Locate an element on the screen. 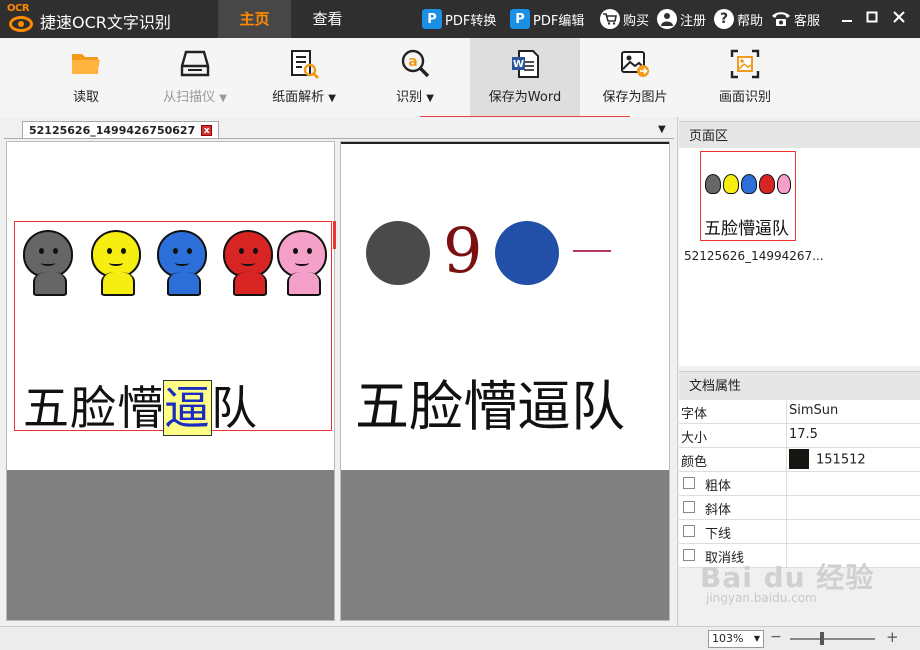 The width and height of the screenshot is (920, 650). area-recognize-button: 画面识别 is located at coordinates (745, 77).